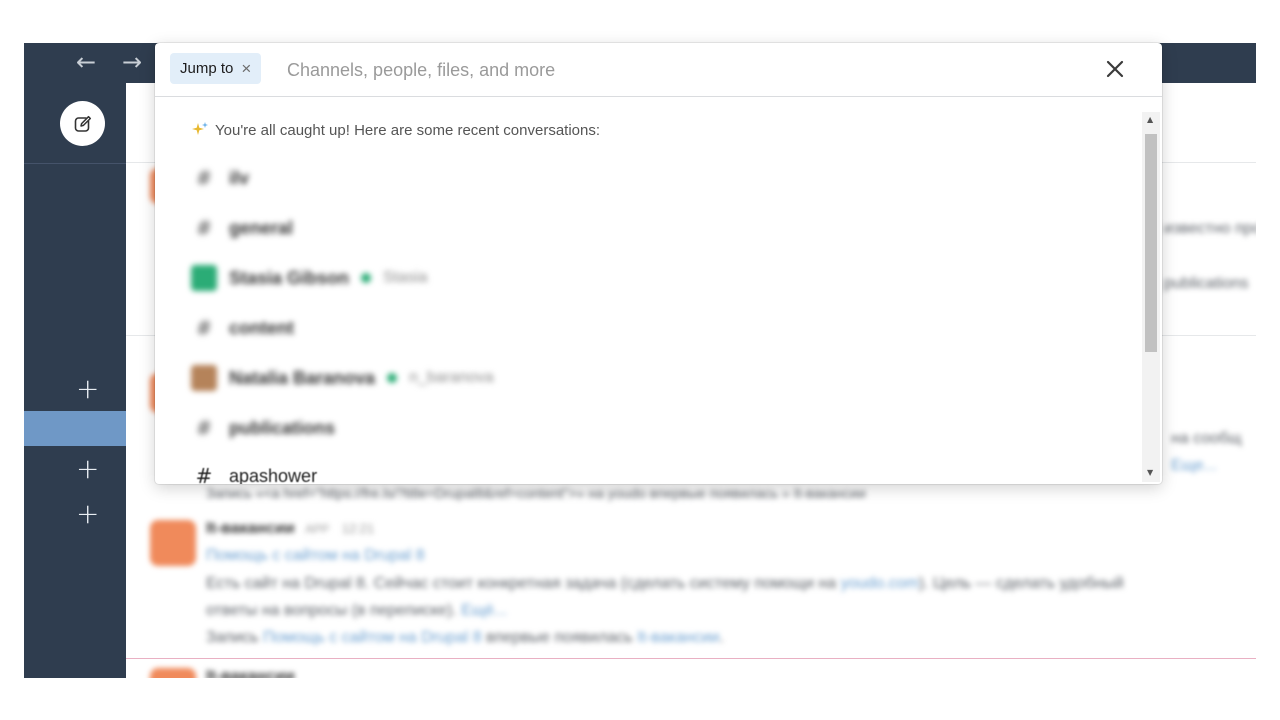 This screenshot has height=720, width=1280. I want to click on message-snippet: на сообщ, so click(1206, 438).